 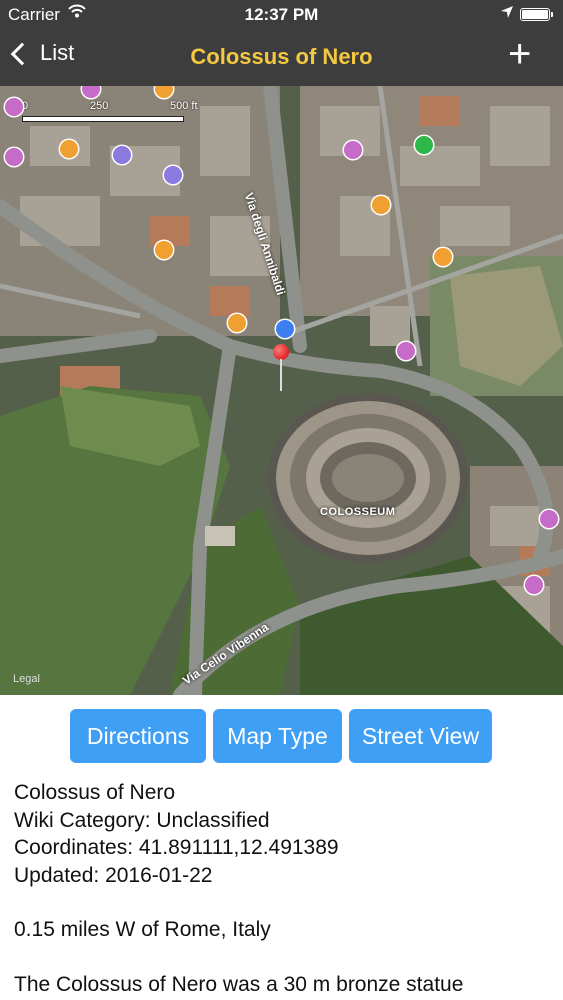 I want to click on place-category: Wiki Category: Unclassified, so click(x=142, y=820).